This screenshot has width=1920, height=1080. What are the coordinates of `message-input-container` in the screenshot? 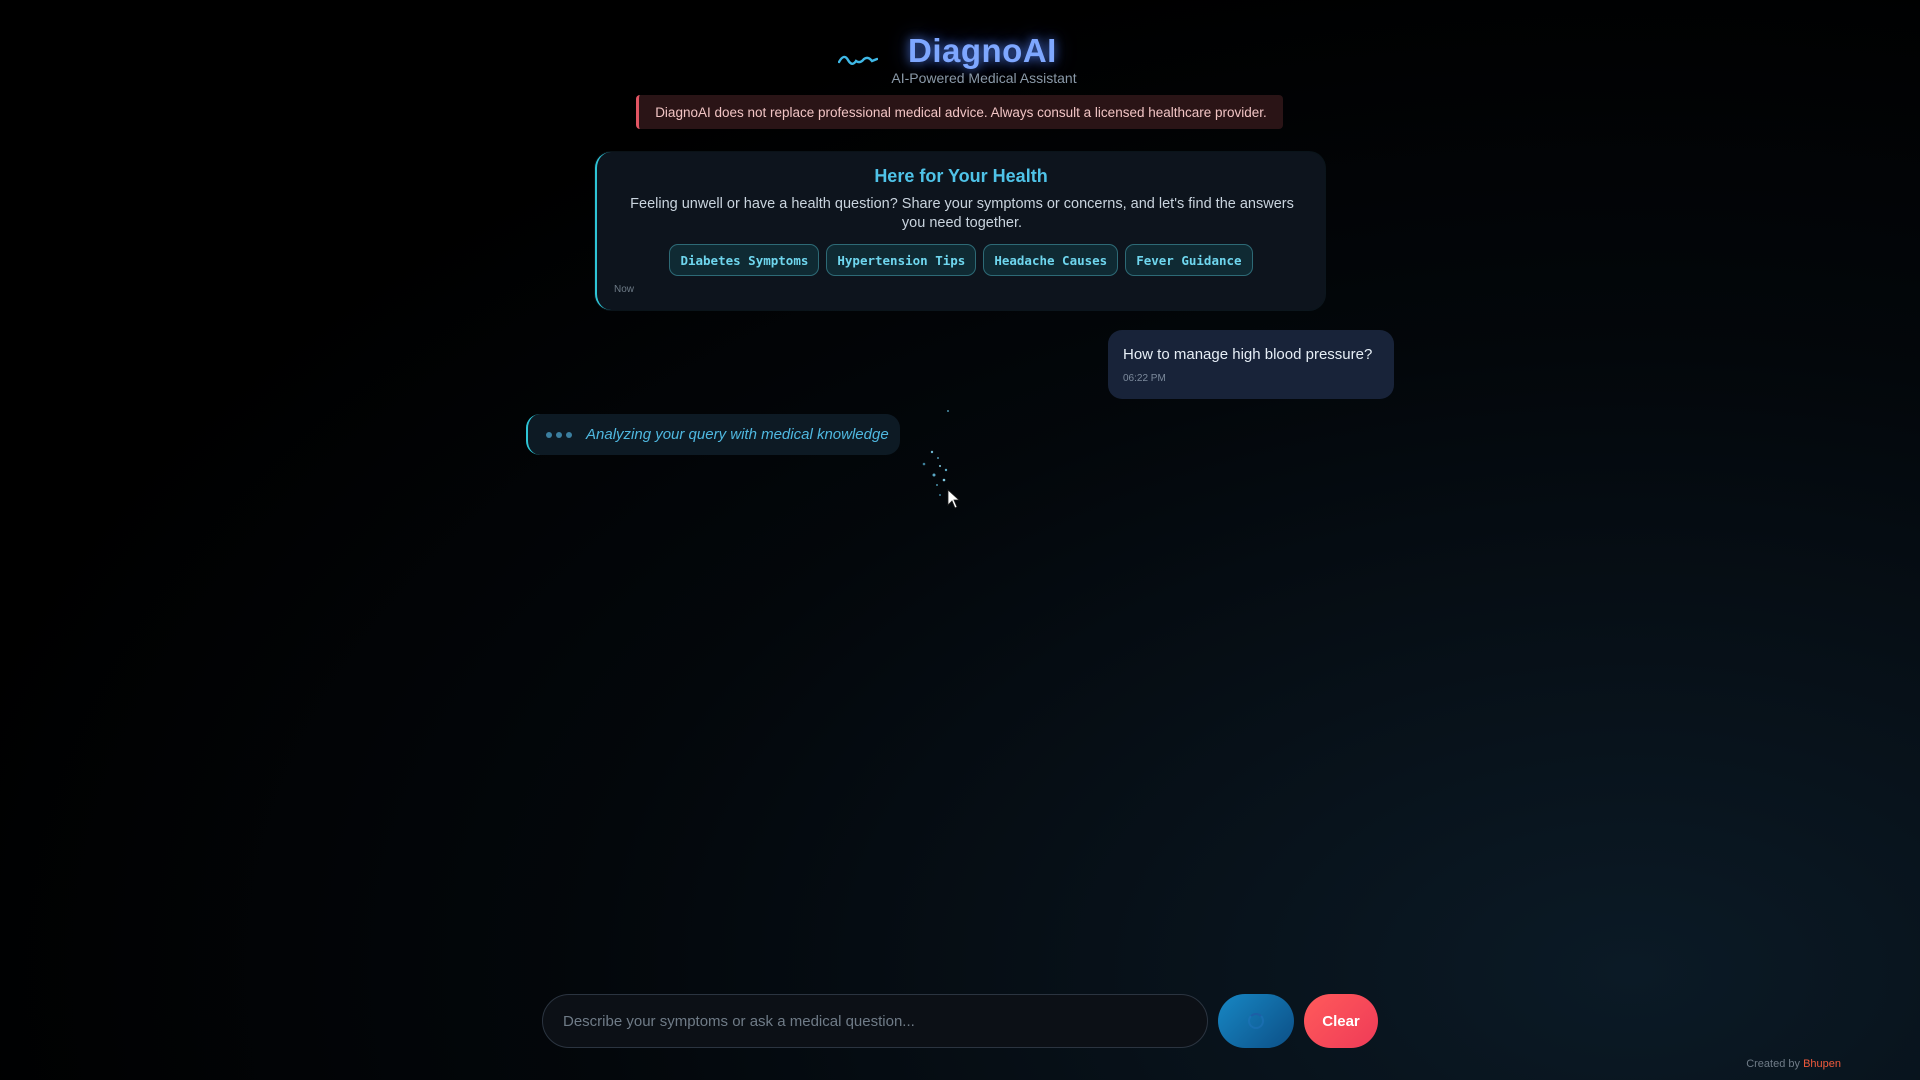 It's located at (875, 1021).